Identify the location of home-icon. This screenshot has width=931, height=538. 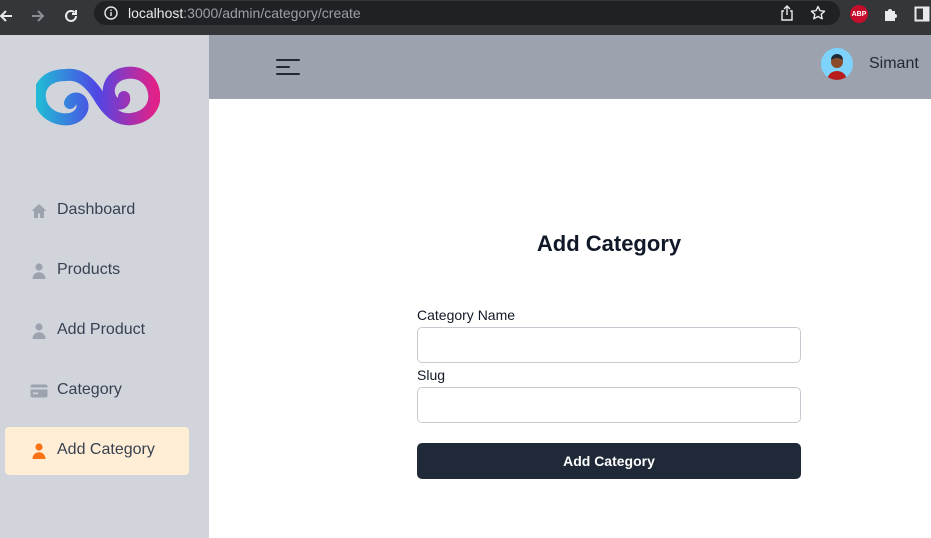
(39, 211).